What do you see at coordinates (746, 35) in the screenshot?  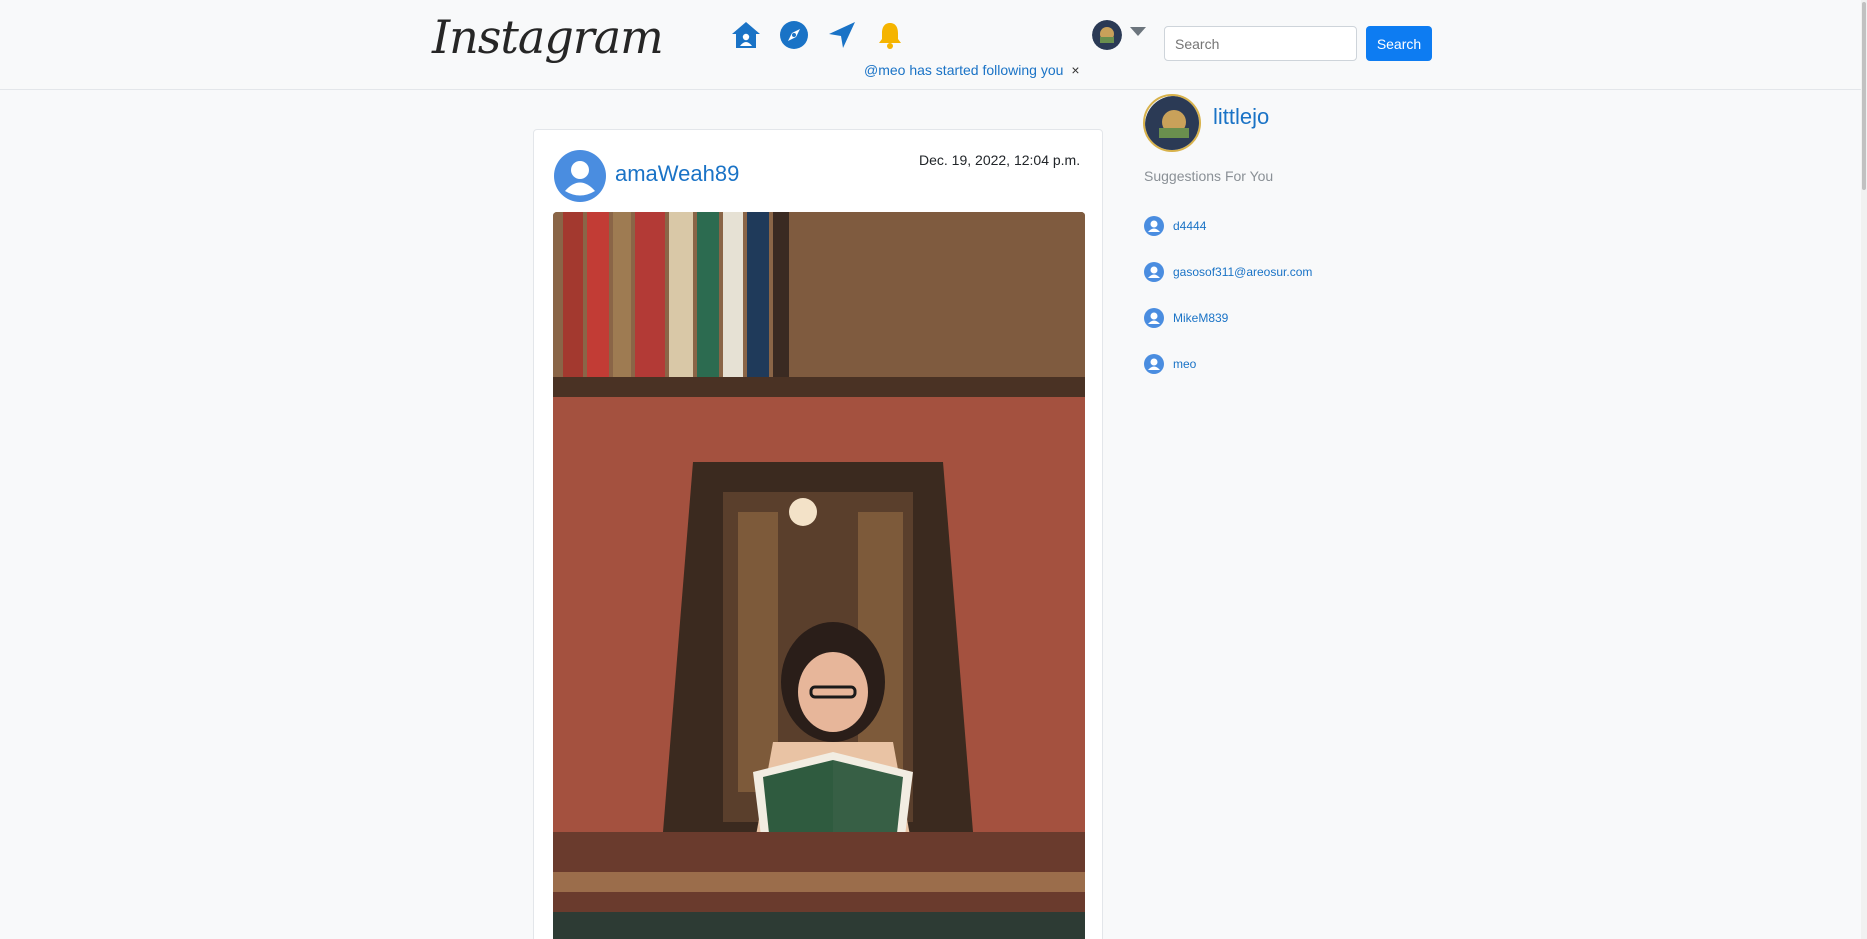 I see `home-icon` at bounding box center [746, 35].